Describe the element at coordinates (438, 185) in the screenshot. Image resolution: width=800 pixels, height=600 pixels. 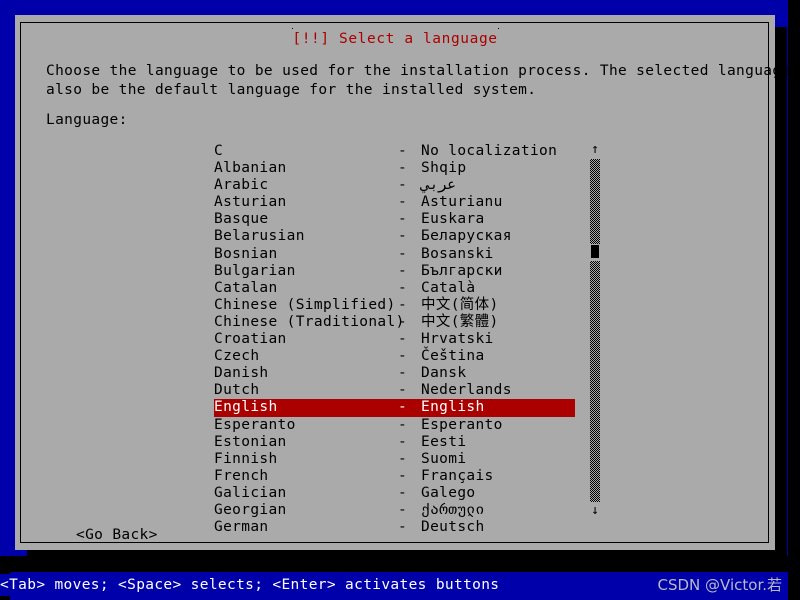
I see `language-native-name: عربي` at that location.